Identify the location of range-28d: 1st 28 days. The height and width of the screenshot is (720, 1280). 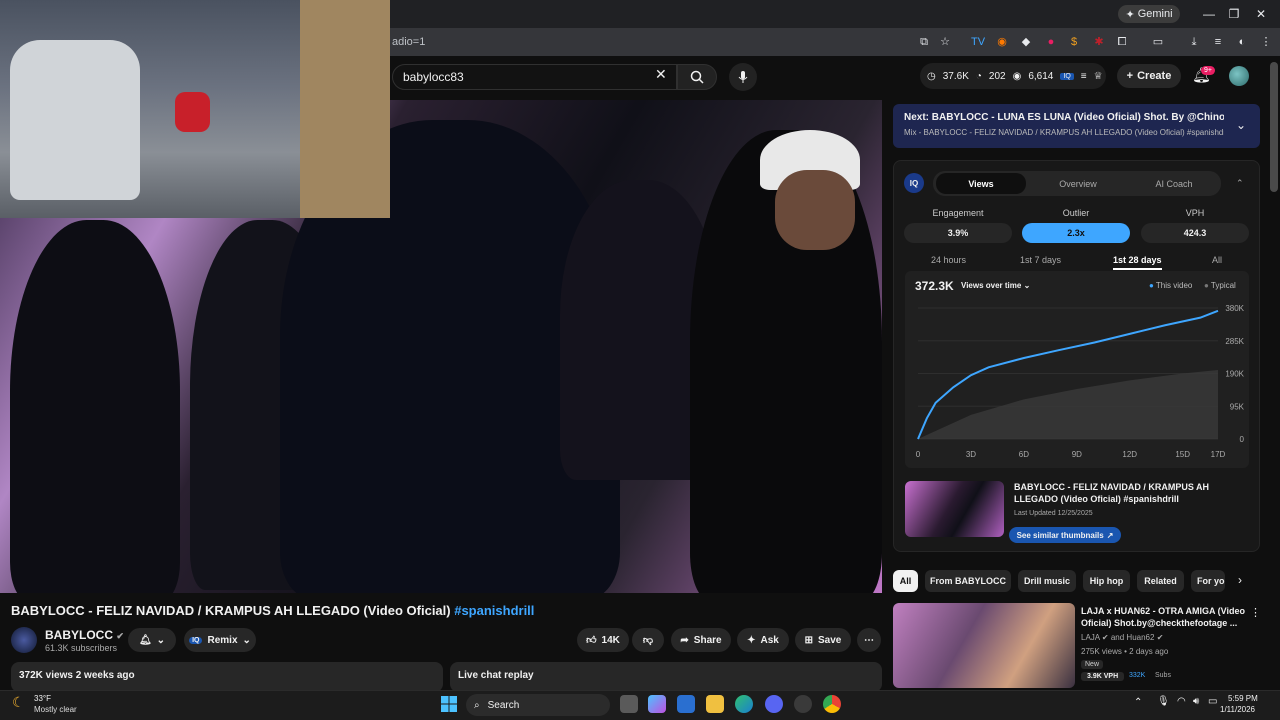
(1137, 262).